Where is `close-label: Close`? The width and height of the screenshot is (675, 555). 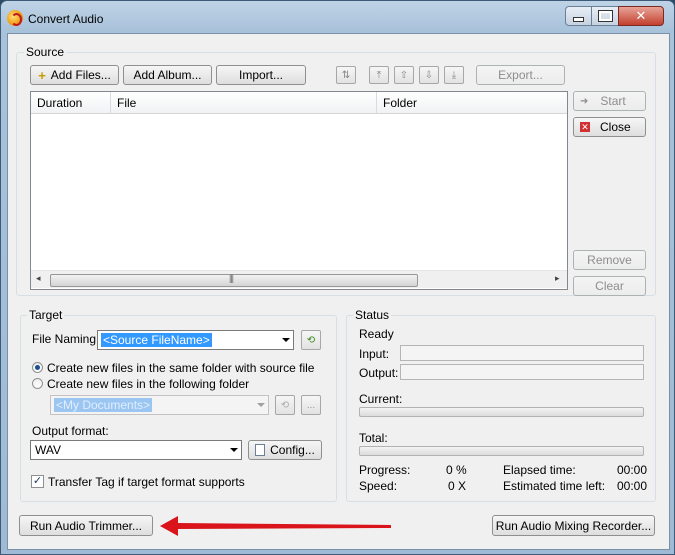 close-label: Close is located at coordinates (615, 127).